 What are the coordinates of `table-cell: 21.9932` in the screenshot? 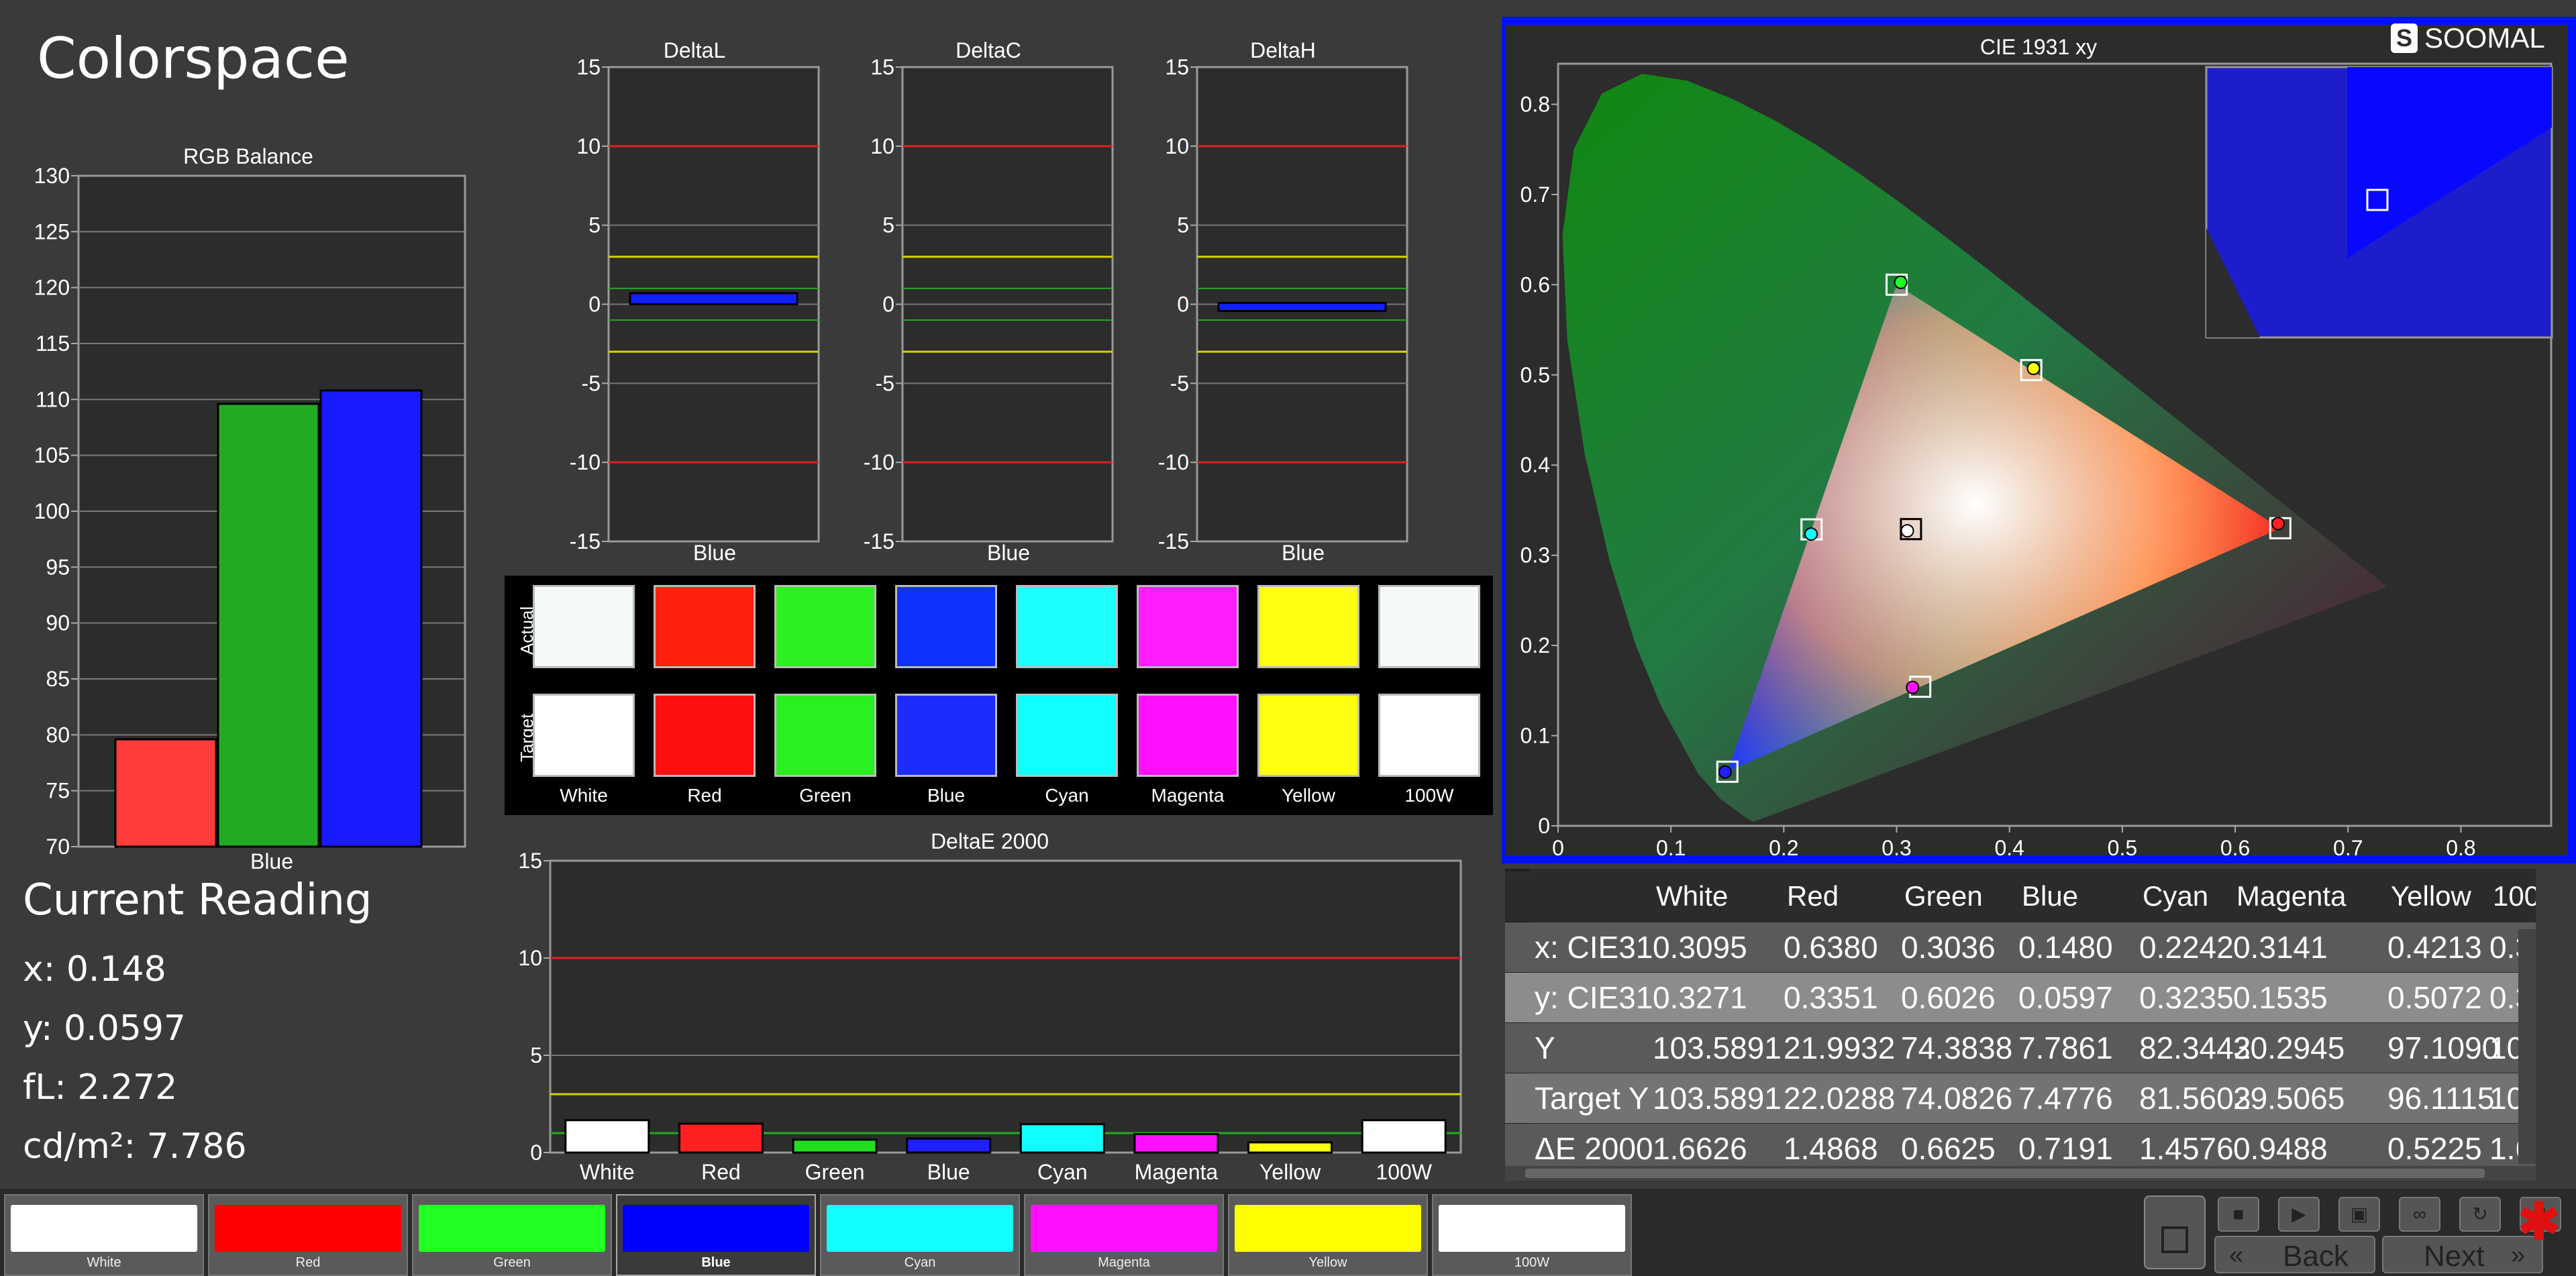 It's located at (1840, 1047).